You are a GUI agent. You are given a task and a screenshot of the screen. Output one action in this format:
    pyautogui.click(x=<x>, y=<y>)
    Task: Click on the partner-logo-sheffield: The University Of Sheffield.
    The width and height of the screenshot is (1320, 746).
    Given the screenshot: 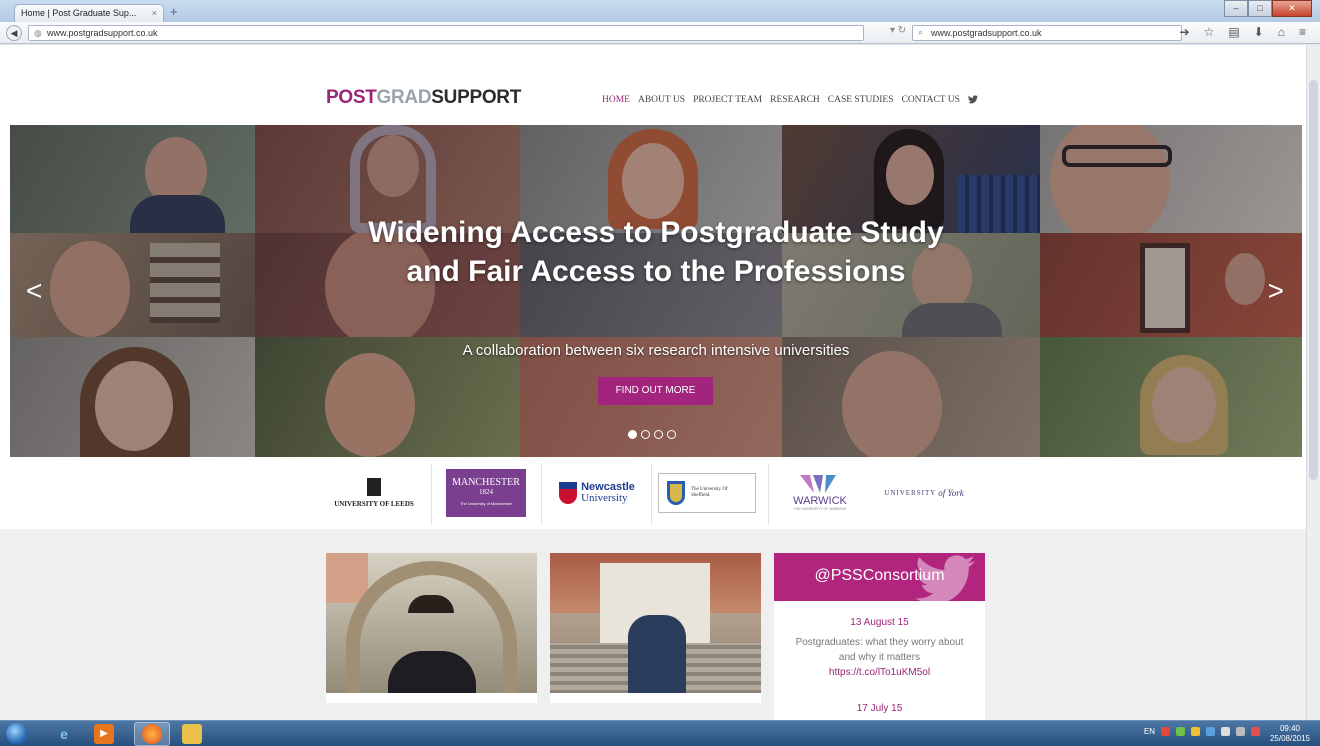 What is the action you would take?
    pyautogui.click(x=707, y=493)
    